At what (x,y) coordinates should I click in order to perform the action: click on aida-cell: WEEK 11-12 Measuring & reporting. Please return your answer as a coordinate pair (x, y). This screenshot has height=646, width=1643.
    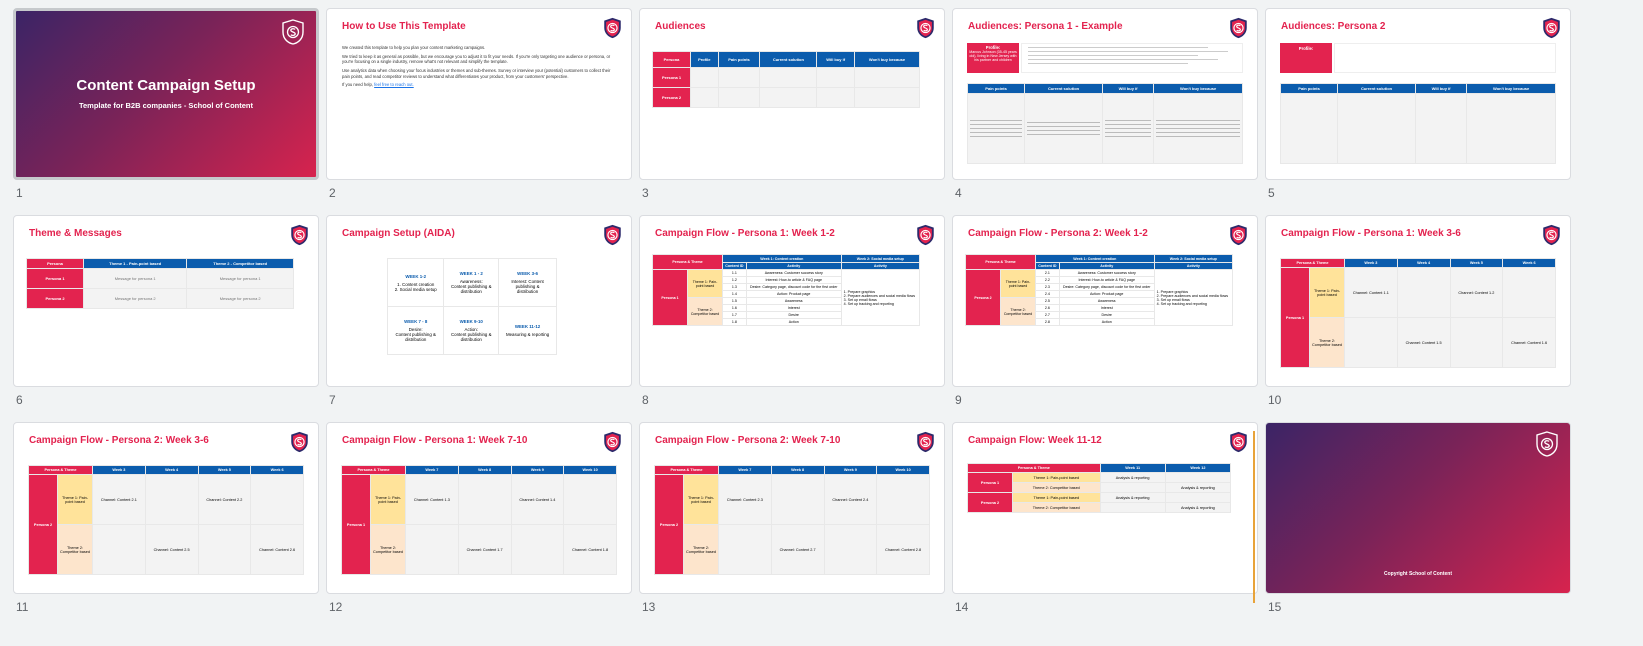
    Looking at the image, I should click on (527, 330).